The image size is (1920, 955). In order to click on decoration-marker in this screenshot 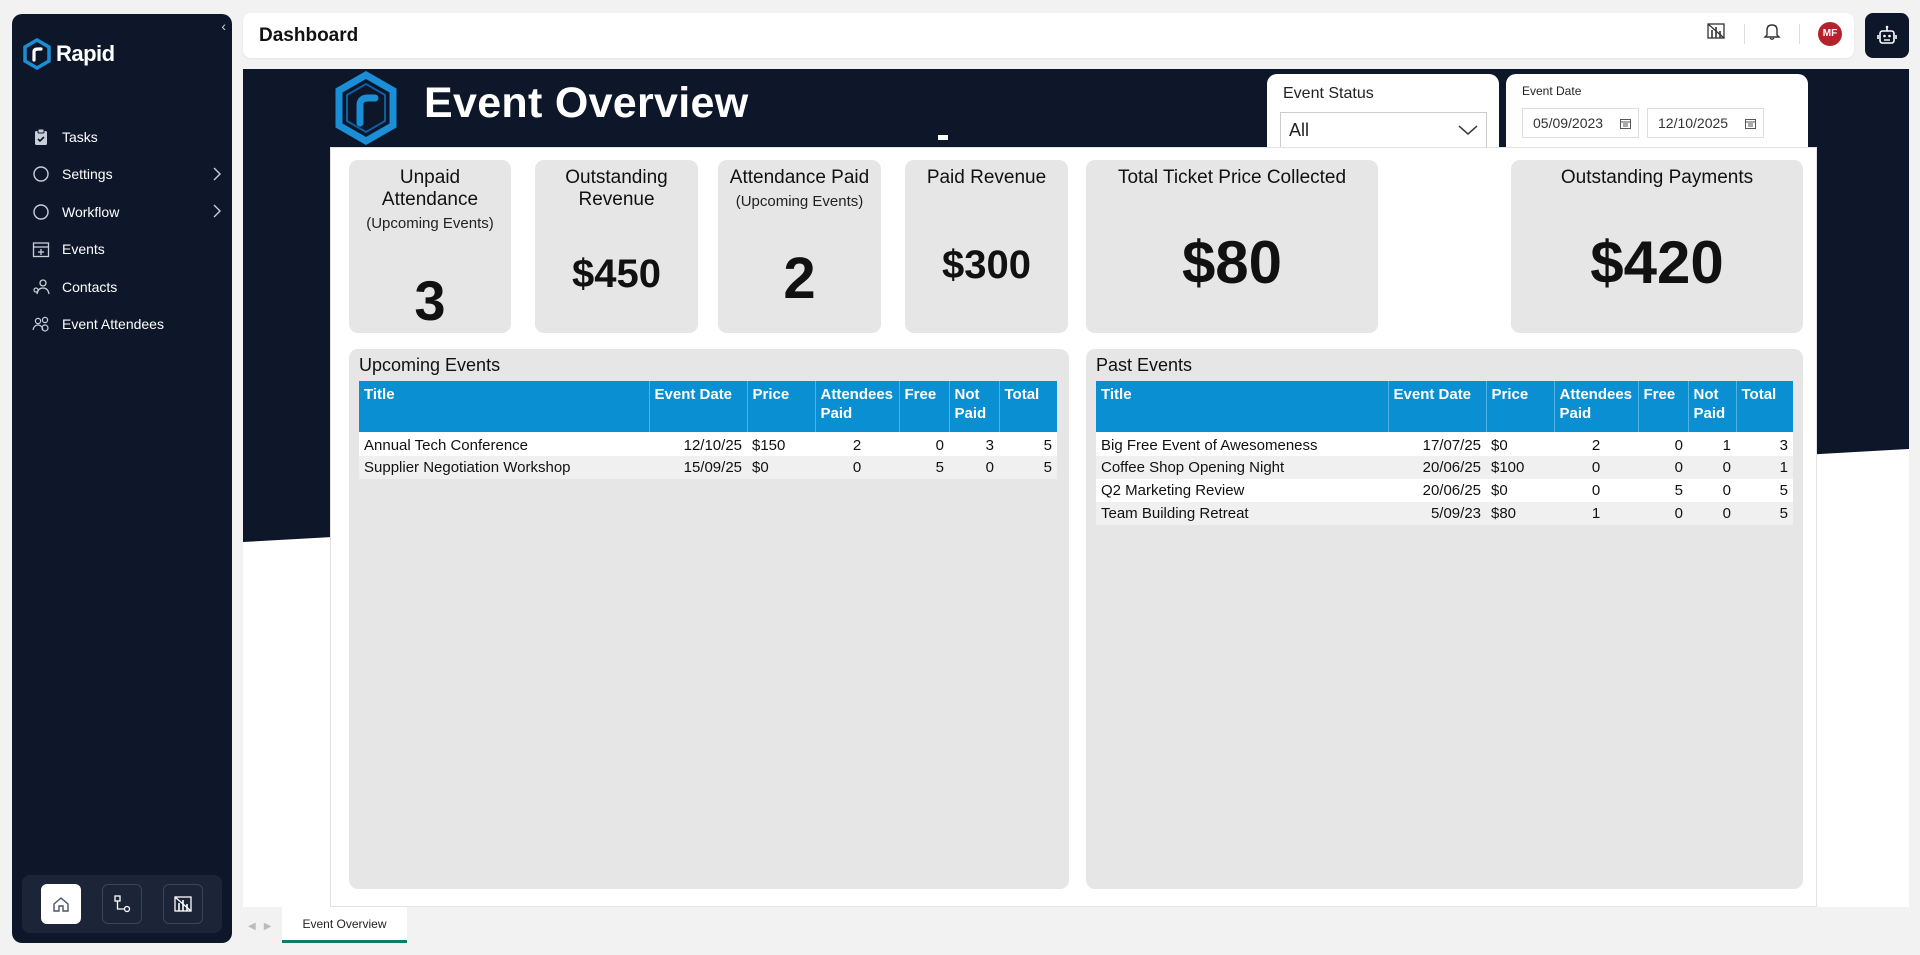, I will do `click(943, 137)`.